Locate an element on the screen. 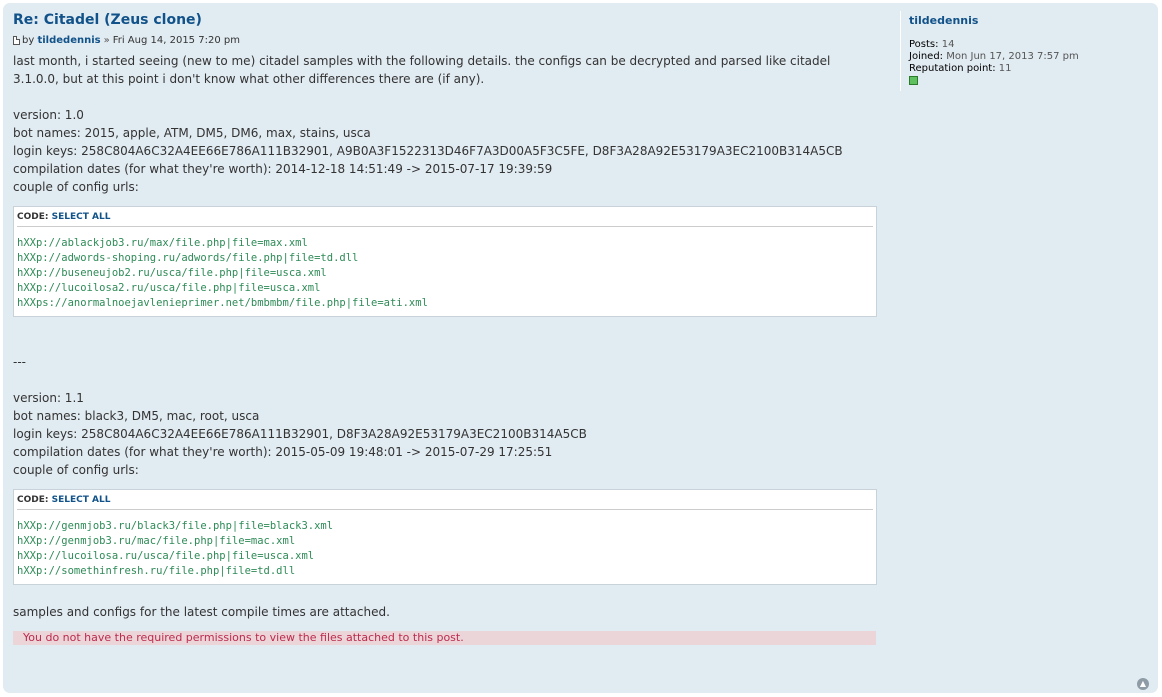 The width and height of the screenshot is (1162, 697). joined-label: Joined: is located at coordinates (926, 56).